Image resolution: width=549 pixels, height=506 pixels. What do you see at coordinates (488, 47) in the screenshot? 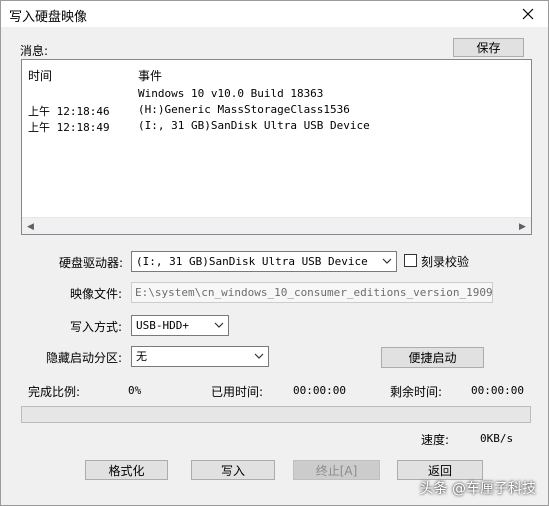
I see `save-button: 保存` at bounding box center [488, 47].